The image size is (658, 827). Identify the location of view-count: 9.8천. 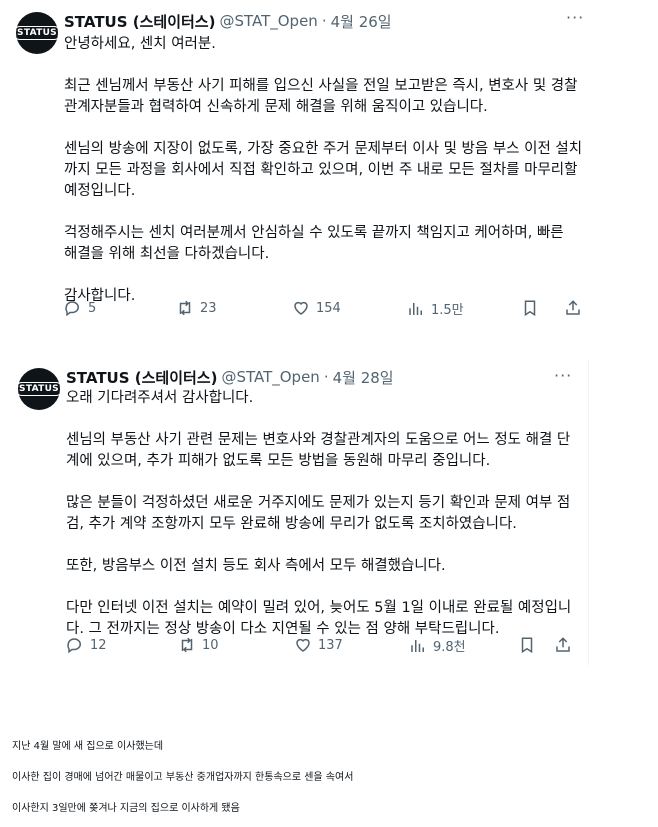
(449, 647).